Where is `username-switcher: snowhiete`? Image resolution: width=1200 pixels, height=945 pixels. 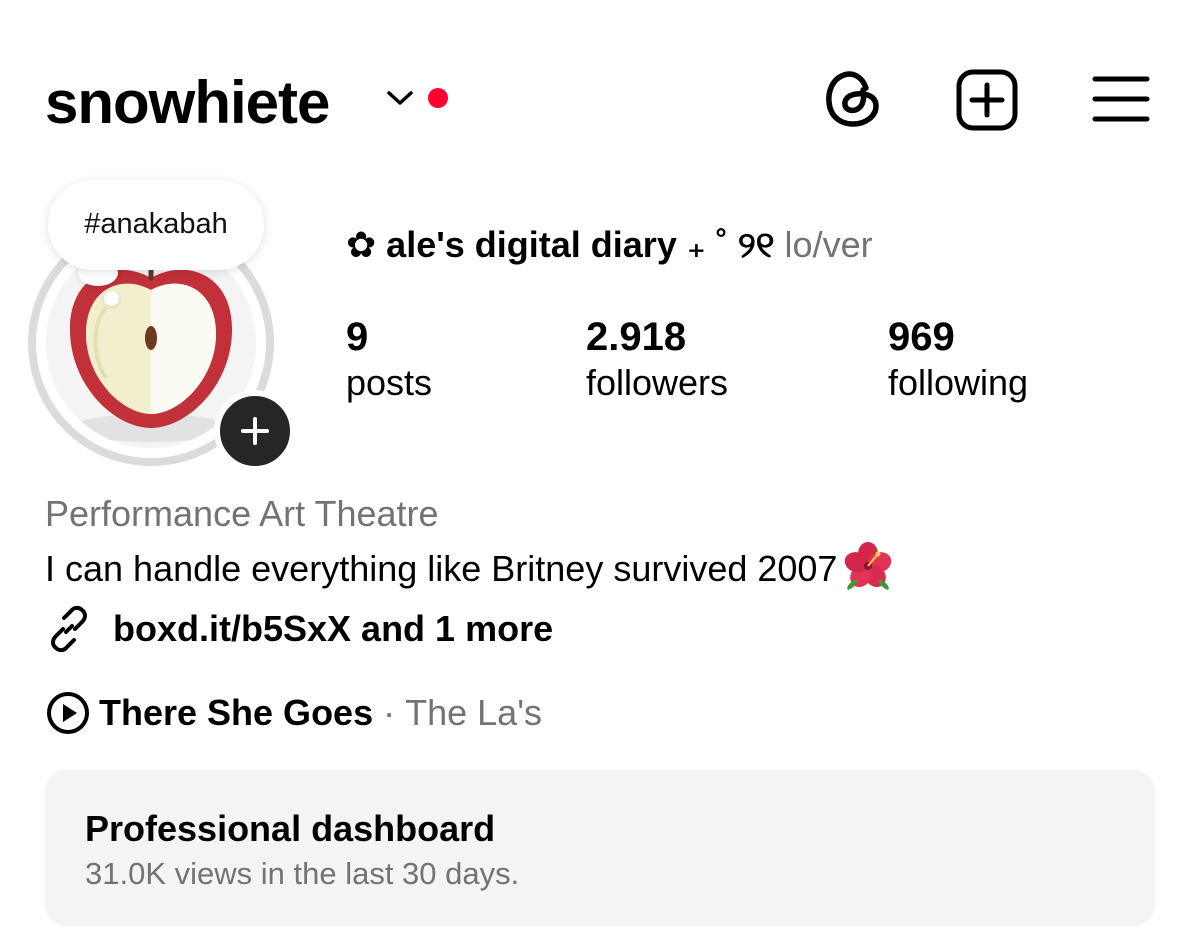 username-switcher: snowhiete is located at coordinates (187, 103).